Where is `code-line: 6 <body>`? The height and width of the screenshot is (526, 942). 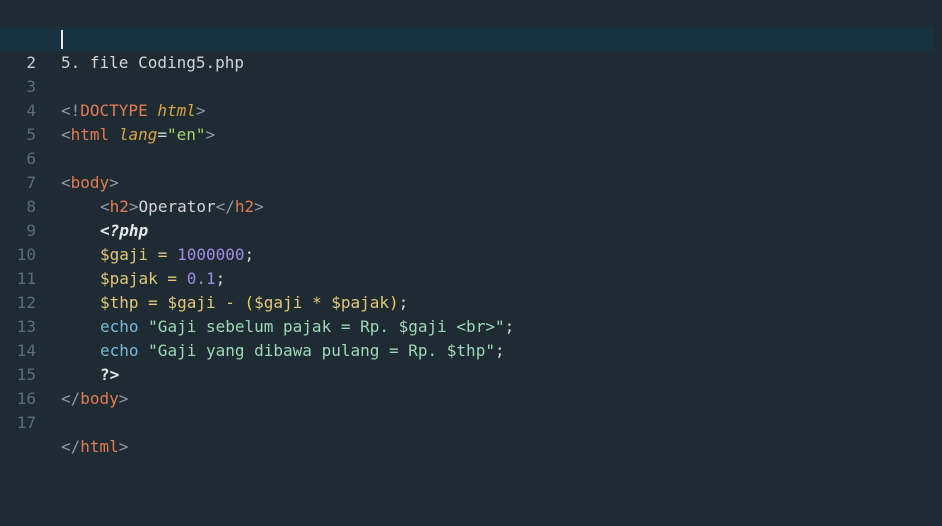 code-line: 6 <body> is located at coordinates (467, 157).